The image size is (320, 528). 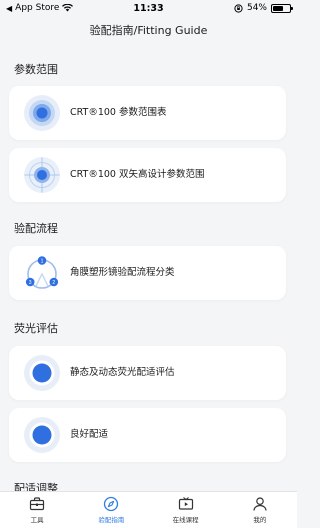 I want to click on section-title-fitting-process: 验配流程, so click(x=36, y=228).